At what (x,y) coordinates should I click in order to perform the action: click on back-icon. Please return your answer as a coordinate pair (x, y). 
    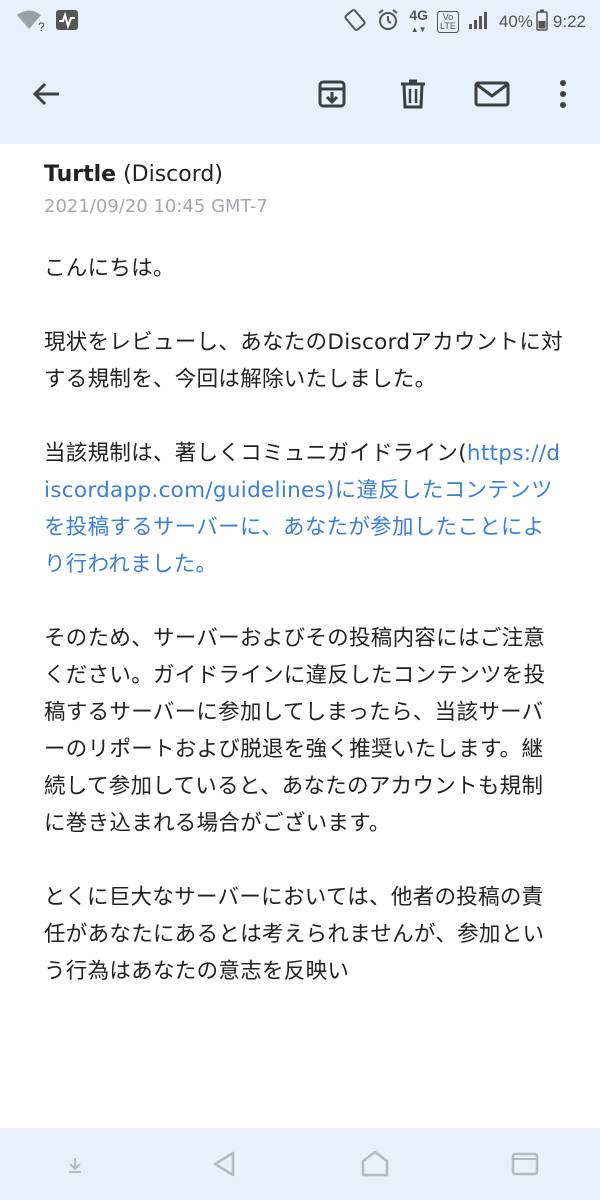
    Looking at the image, I should click on (224, 1164).